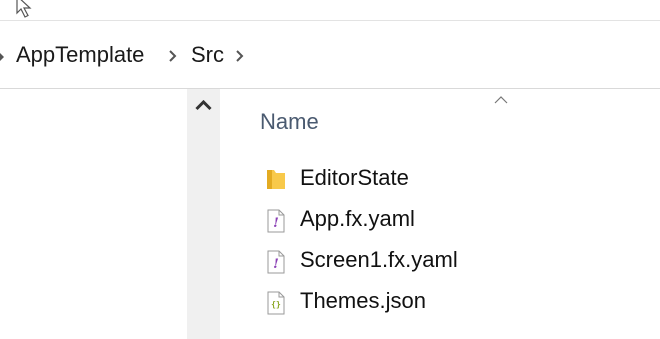  I want to click on json-file-icon: {}, so click(276, 303).